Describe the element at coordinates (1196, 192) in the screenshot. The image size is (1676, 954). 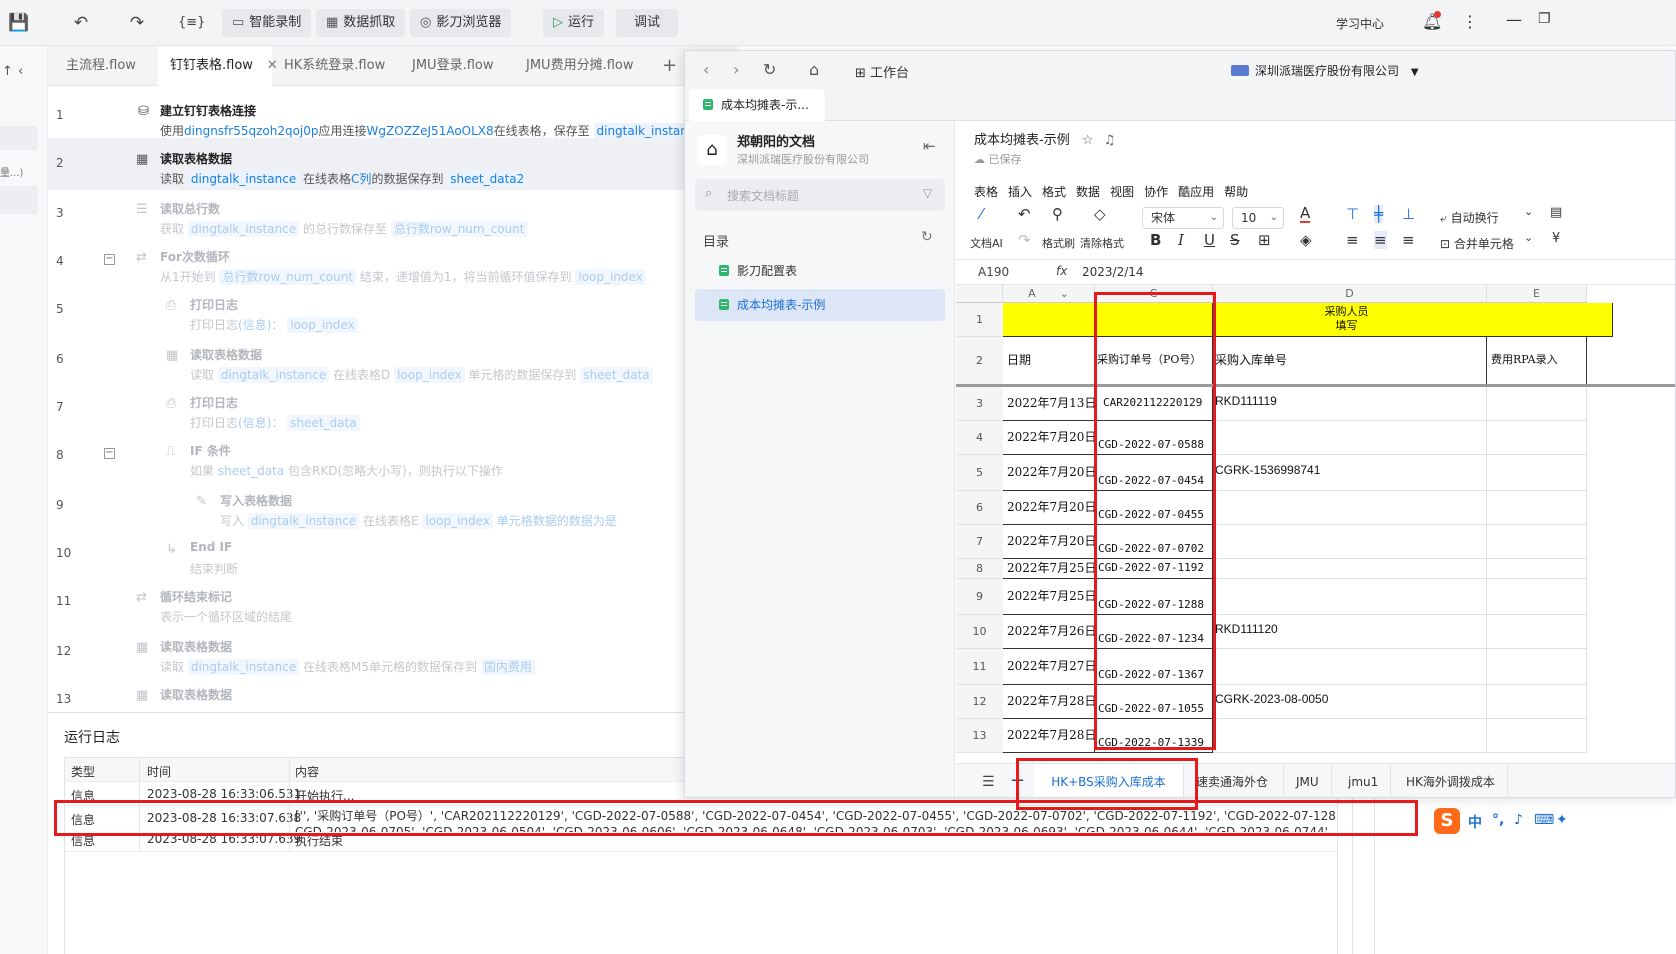
I see `menu-apps: 酷应用` at that location.